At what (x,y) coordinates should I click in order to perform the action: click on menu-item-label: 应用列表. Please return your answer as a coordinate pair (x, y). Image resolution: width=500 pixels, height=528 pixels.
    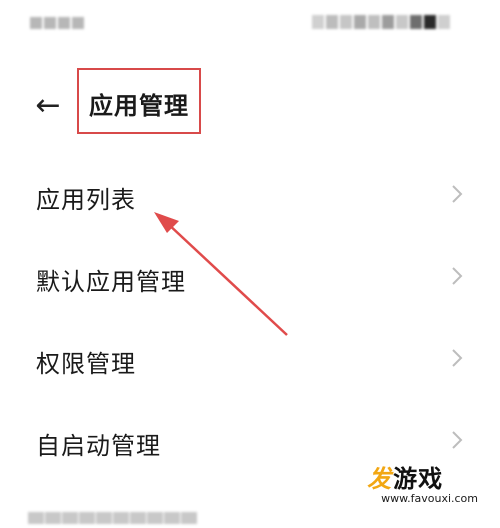
    Looking at the image, I should click on (86, 200).